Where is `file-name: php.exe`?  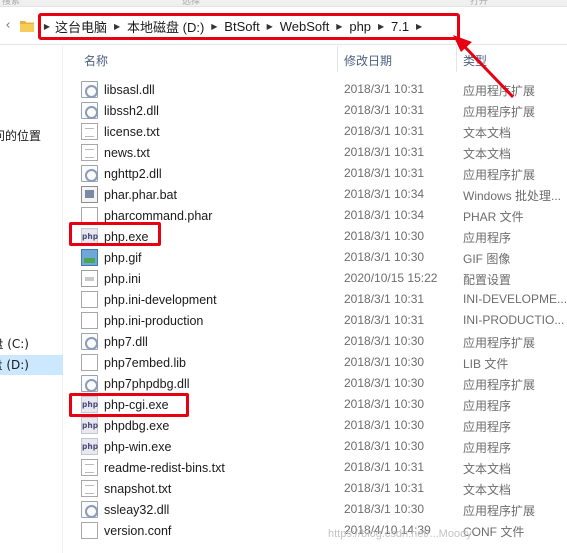
file-name: php.exe is located at coordinates (126, 236).